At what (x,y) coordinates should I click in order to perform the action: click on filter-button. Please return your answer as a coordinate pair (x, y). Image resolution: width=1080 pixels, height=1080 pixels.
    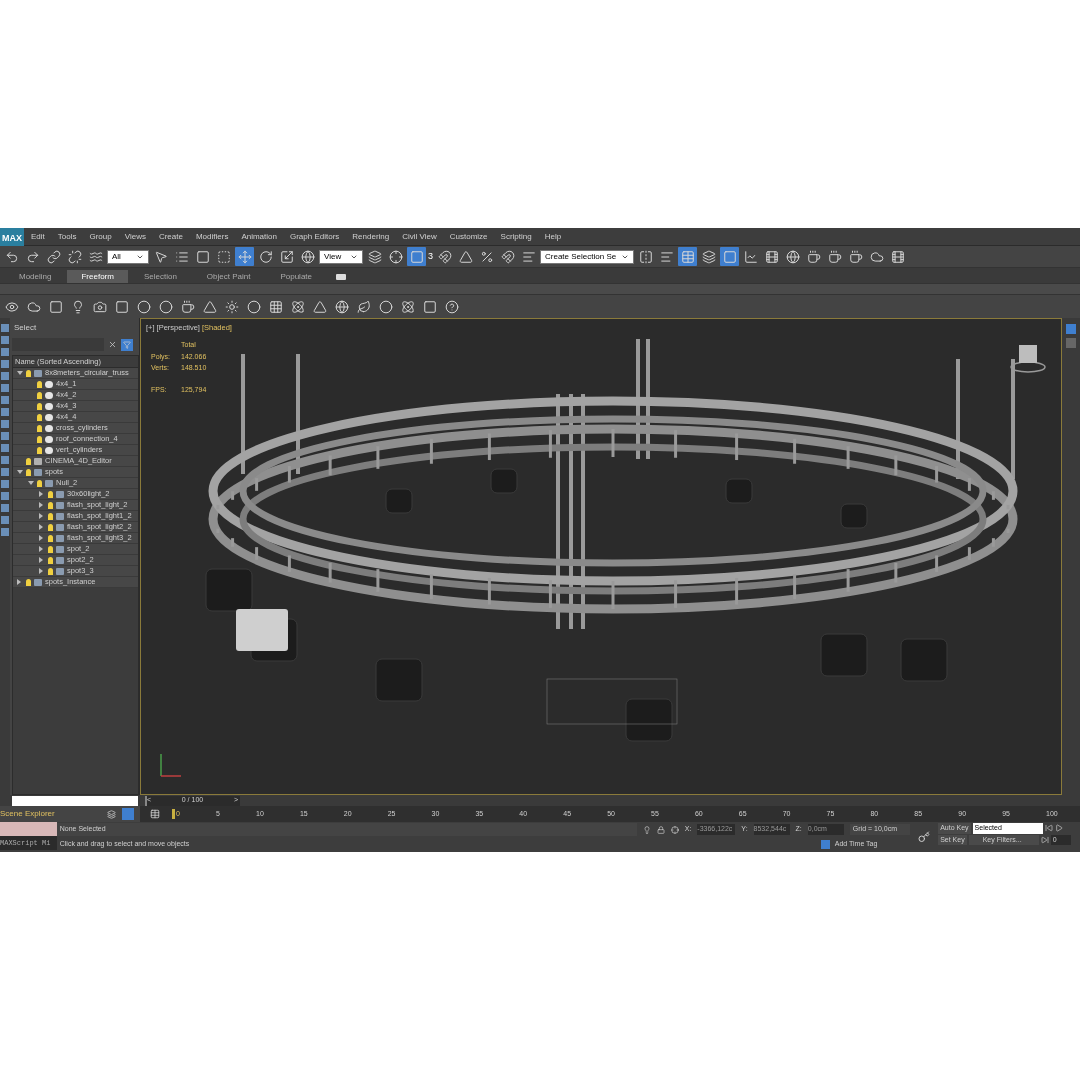
    Looking at the image, I should click on (127, 344).